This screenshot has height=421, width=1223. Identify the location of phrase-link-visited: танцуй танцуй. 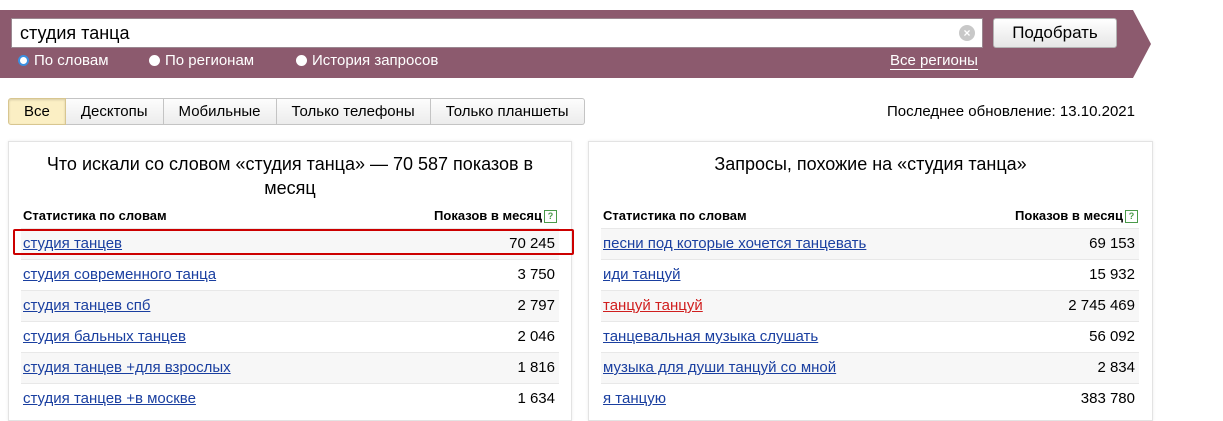
(653, 305).